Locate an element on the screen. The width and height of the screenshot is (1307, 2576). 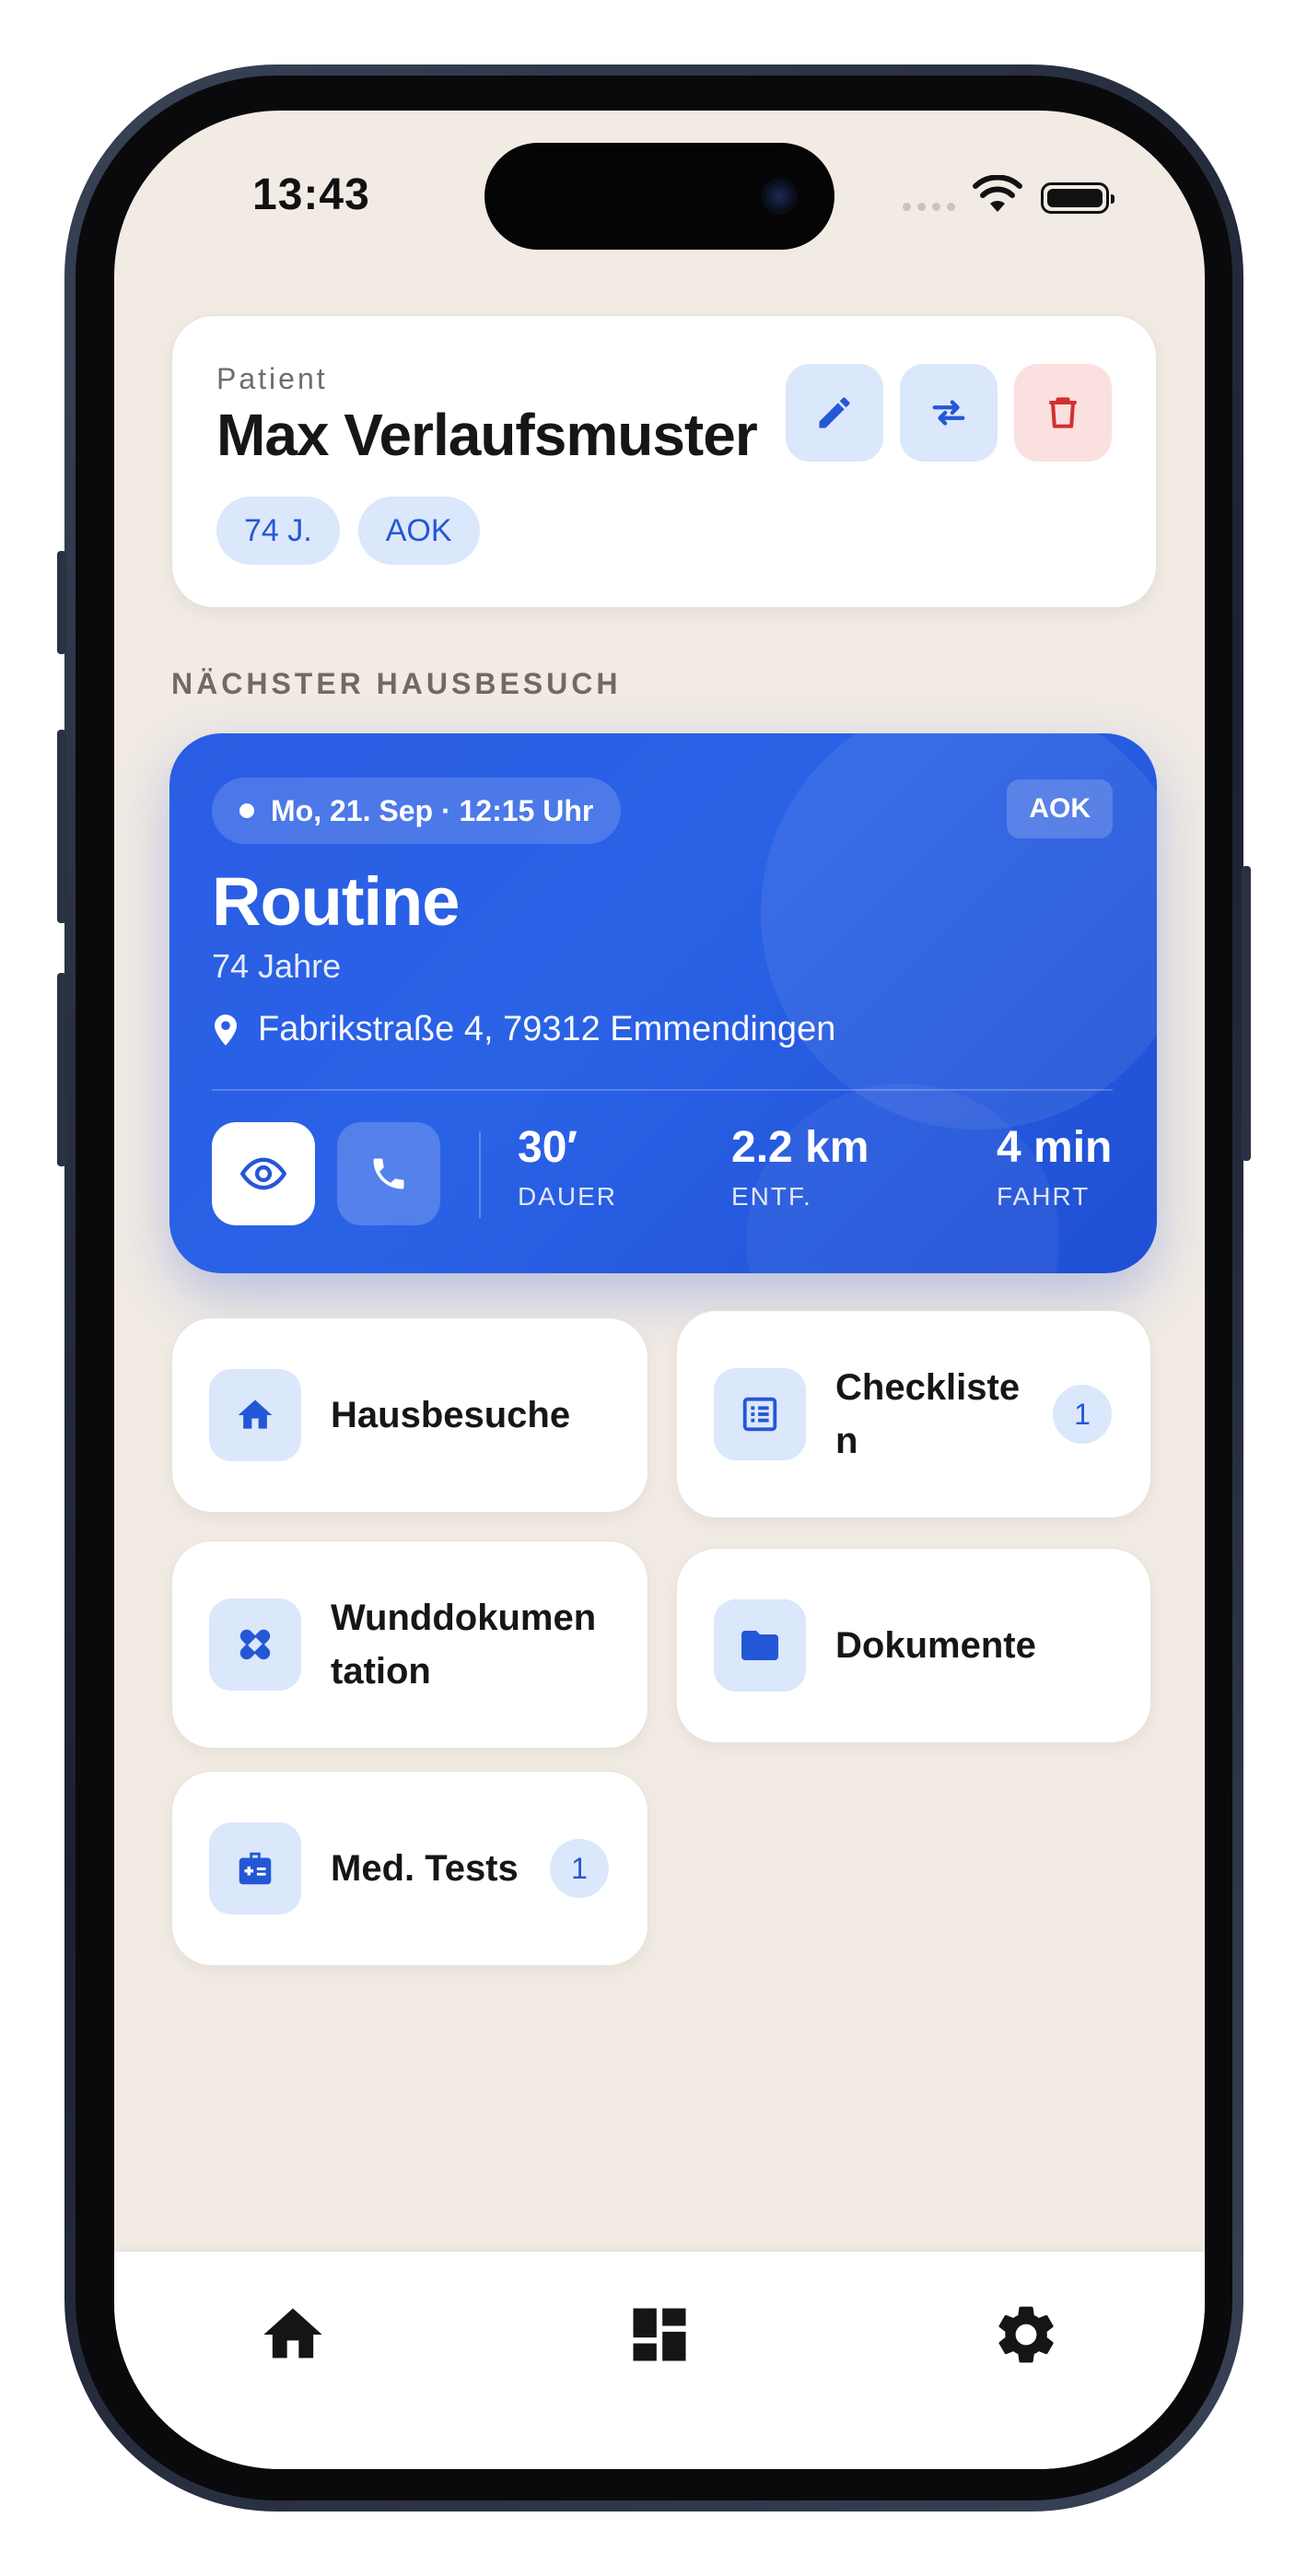
visit-title: Routine is located at coordinates (336, 901).